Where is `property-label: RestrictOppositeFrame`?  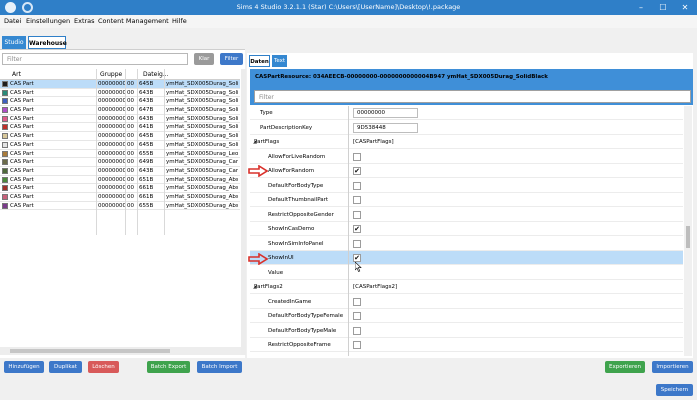
property-label: RestrictOppositeFrame is located at coordinates (299, 345).